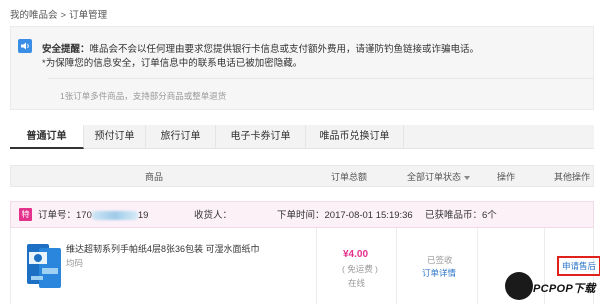  Describe the element at coordinates (519, 286) in the screenshot. I see `watermark-logo-icon` at that location.